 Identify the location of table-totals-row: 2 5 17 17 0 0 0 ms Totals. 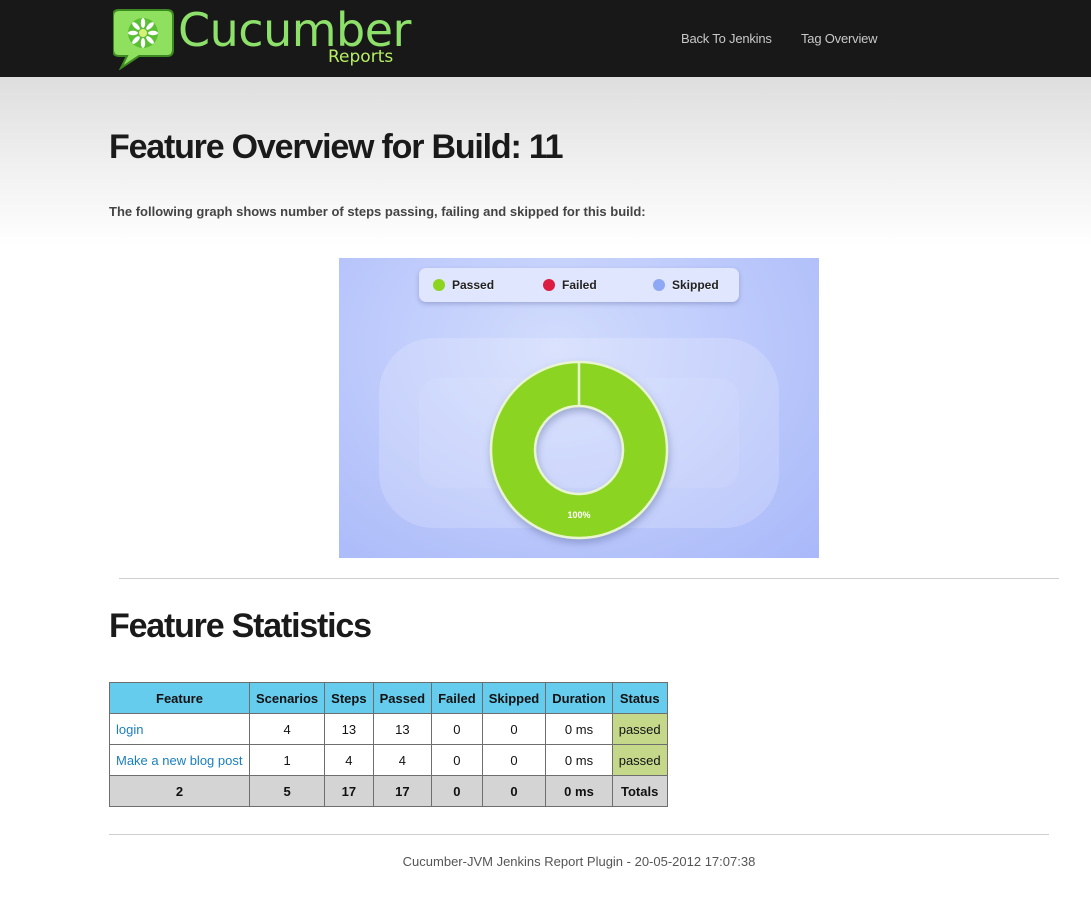
(388, 791).